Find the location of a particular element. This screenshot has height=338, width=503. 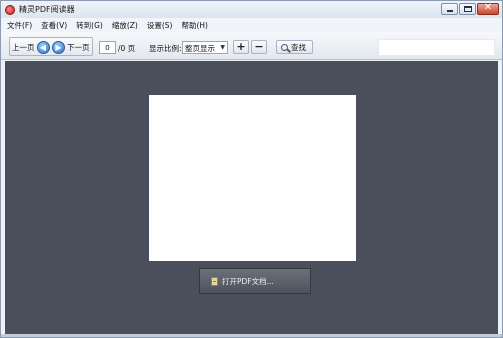

search-input is located at coordinates (436, 47).